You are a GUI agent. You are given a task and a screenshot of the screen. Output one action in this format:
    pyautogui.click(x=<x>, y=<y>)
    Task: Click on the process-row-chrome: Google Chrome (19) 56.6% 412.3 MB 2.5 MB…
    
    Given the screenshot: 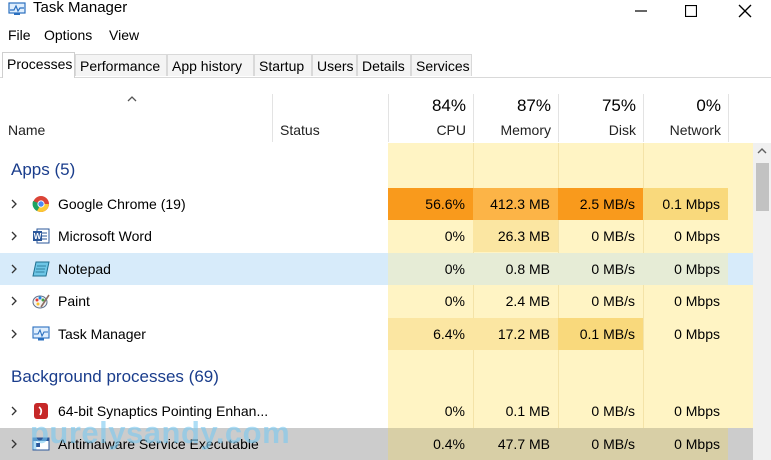 What is the action you would take?
    pyautogui.click(x=385, y=204)
    